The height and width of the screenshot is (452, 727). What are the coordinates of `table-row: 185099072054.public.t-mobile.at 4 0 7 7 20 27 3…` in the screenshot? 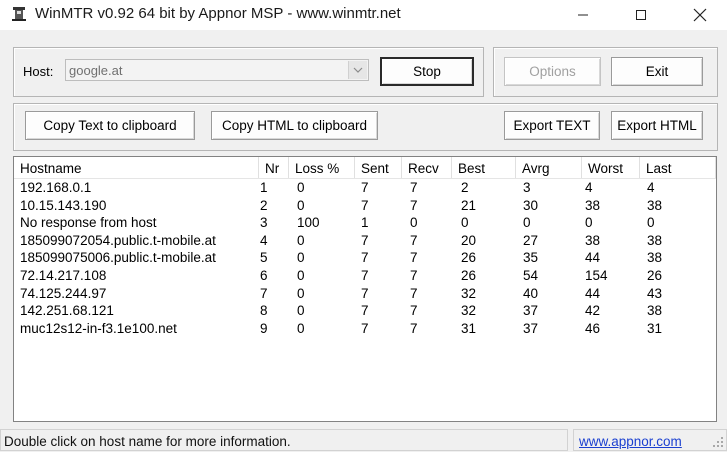 It's located at (365, 241).